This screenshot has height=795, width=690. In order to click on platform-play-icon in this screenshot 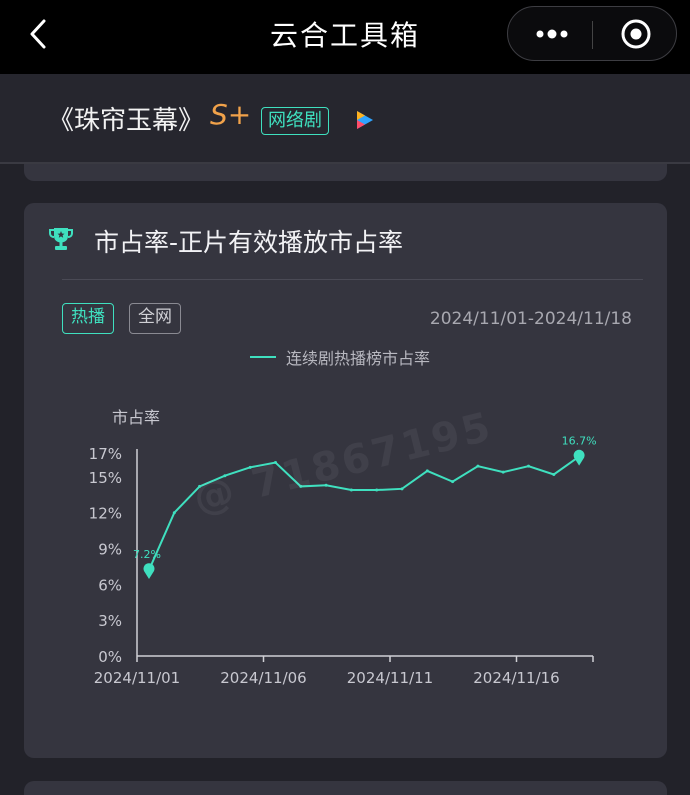, I will do `click(365, 120)`.